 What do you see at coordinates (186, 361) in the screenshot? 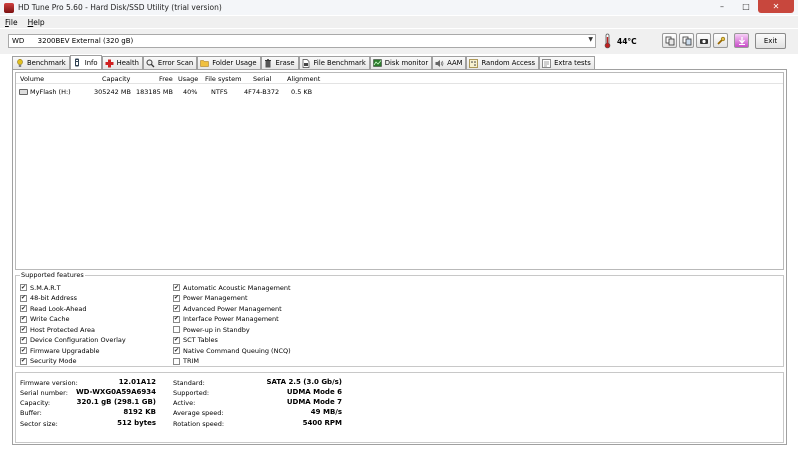
I see `feature-trim: TRIM` at bounding box center [186, 361].